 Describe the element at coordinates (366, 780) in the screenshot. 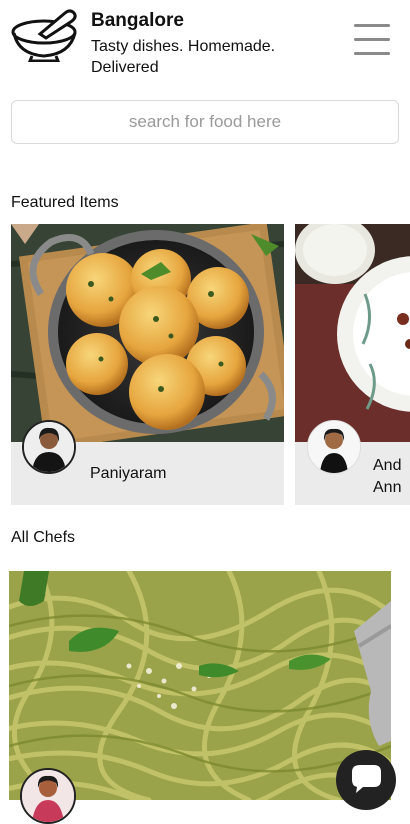

I see `chat-bubble-icon` at that location.